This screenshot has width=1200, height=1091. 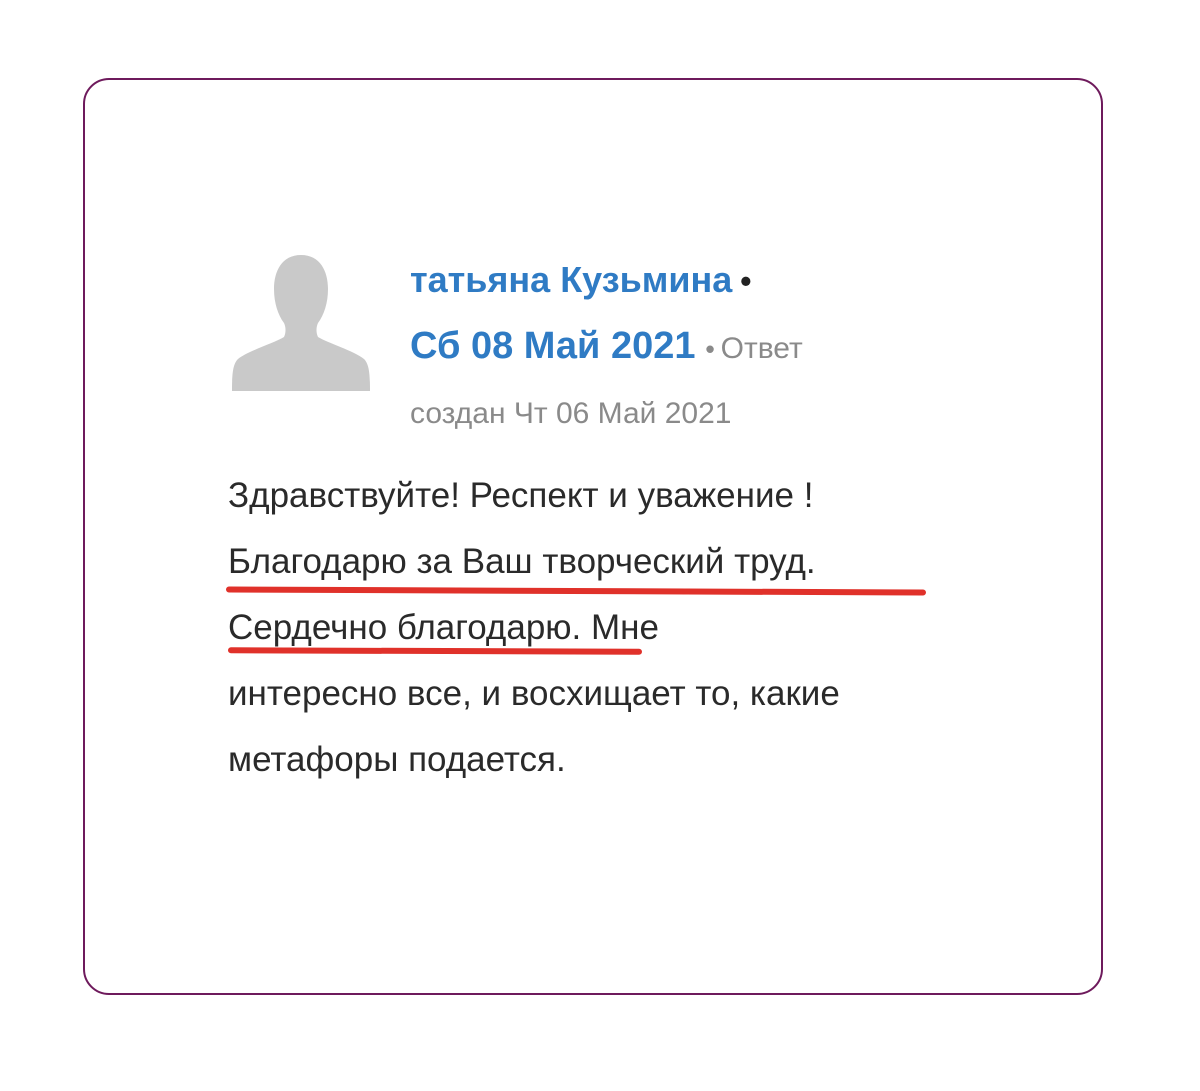 What do you see at coordinates (522, 561) in the screenshot?
I see `comment-text-line: Благодарю за Ваш творческий труд.` at bounding box center [522, 561].